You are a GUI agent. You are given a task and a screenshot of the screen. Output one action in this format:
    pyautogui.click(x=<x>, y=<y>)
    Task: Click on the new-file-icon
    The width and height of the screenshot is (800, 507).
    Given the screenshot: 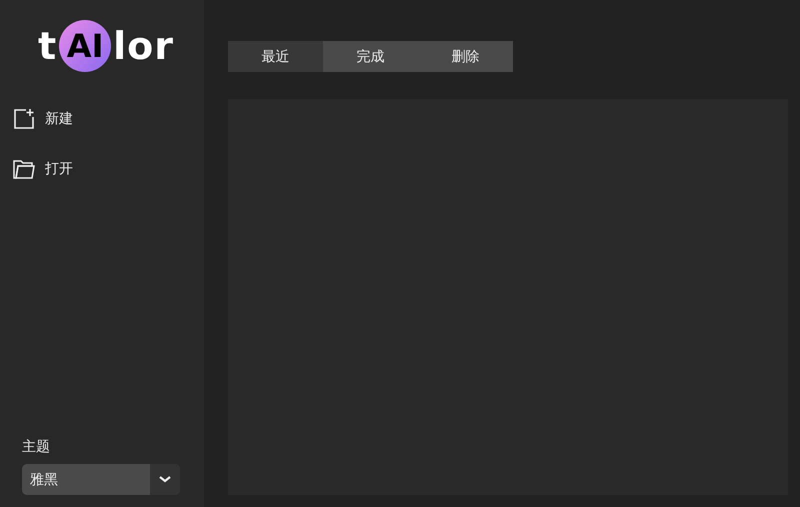 What is the action you would take?
    pyautogui.click(x=24, y=119)
    